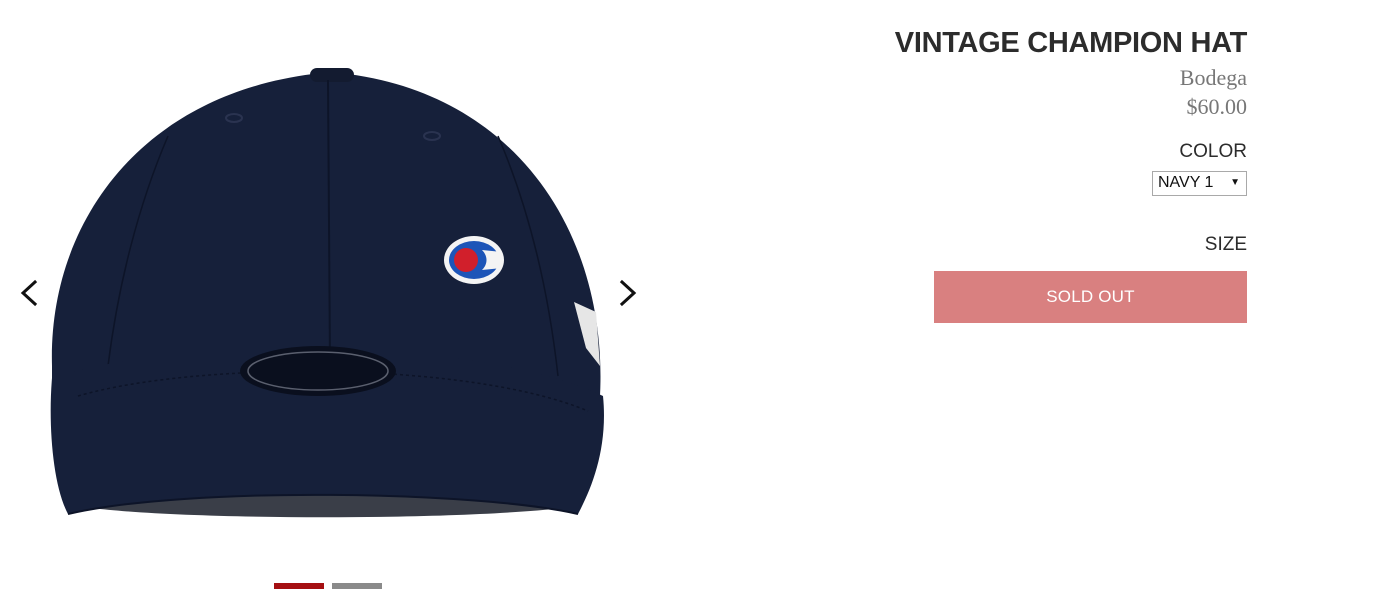  Describe the element at coordinates (328, 586) in the screenshot. I see `gallery-pagination` at that location.